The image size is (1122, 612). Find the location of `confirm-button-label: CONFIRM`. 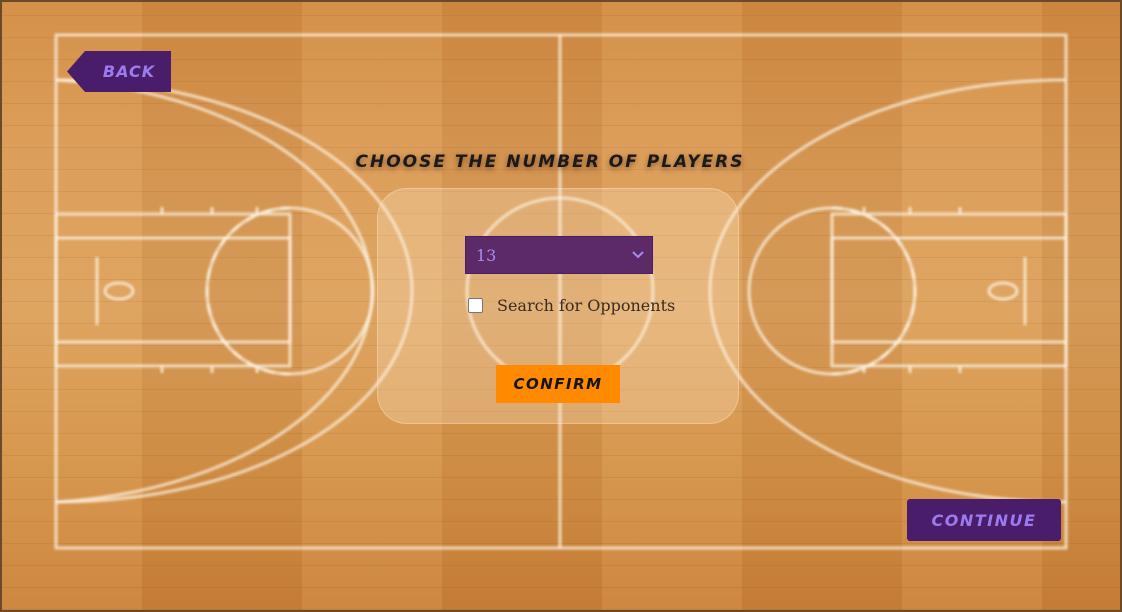

confirm-button-label: CONFIRM is located at coordinates (558, 384).